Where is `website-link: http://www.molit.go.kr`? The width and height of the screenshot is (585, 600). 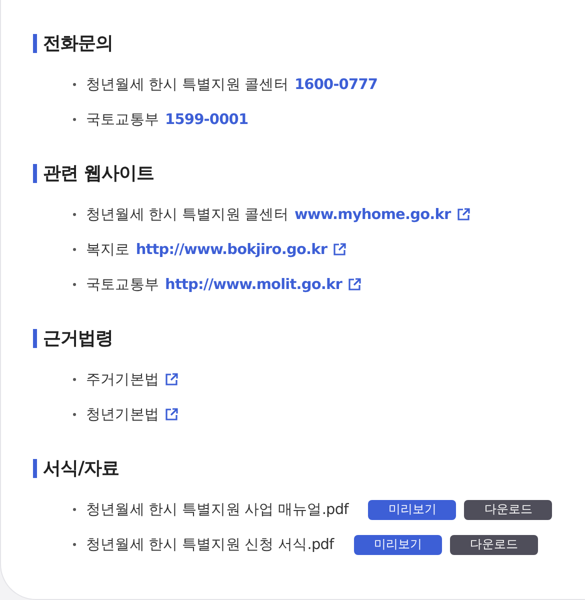
website-link: http://www.molit.go.kr is located at coordinates (253, 284).